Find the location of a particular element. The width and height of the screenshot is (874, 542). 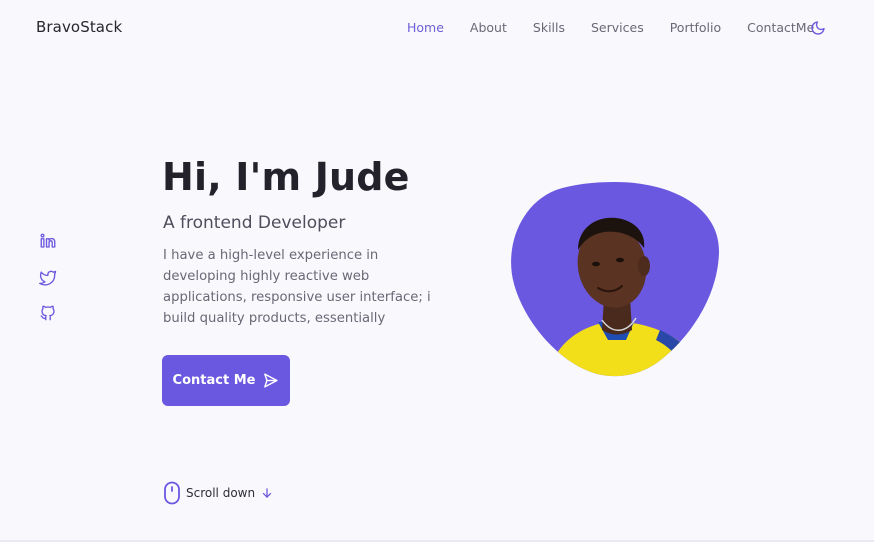

scroll-down-link: Scroll down is located at coordinates (218, 493).